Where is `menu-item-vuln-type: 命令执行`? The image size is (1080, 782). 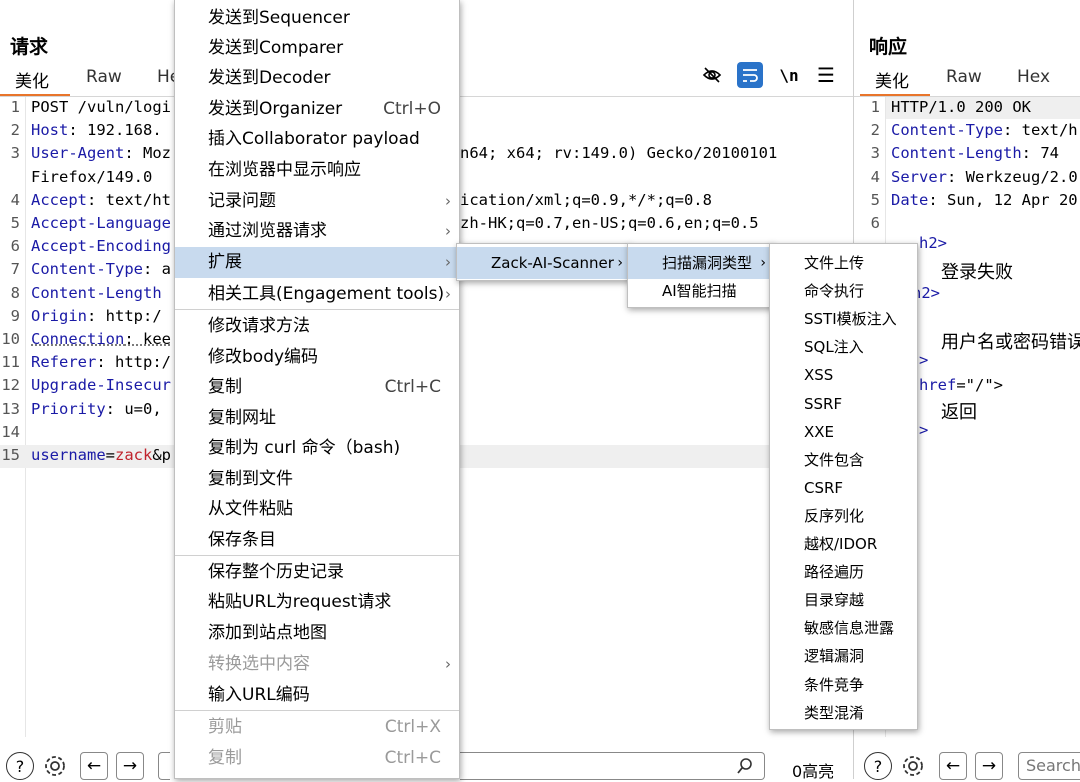
menu-item-vuln-type: 命令执行 is located at coordinates (843, 291).